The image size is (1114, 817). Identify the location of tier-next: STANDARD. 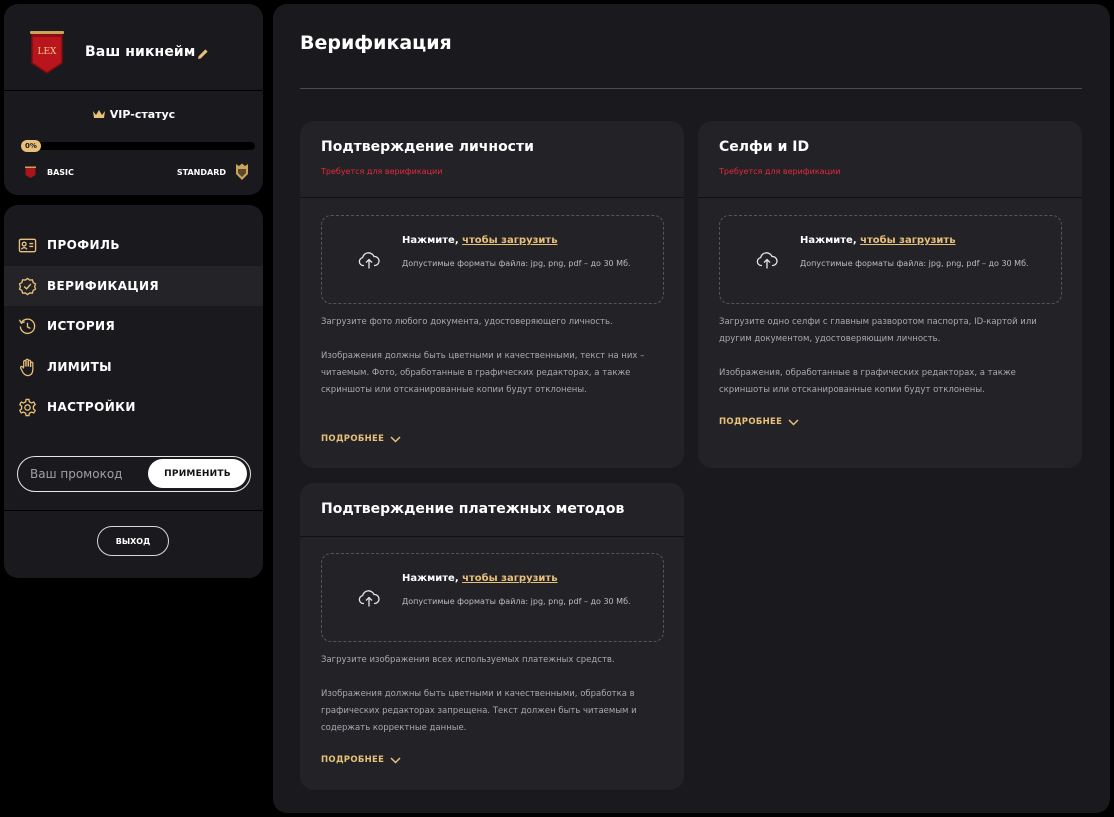
(213, 172).